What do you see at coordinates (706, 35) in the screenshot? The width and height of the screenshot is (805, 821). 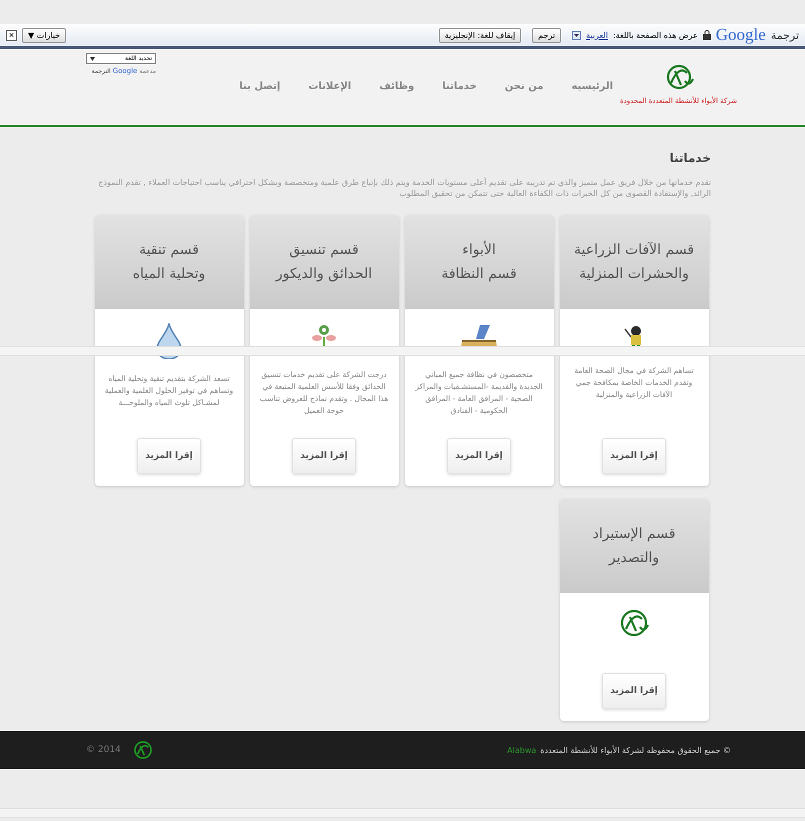 I see `lock-icon` at bounding box center [706, 35].